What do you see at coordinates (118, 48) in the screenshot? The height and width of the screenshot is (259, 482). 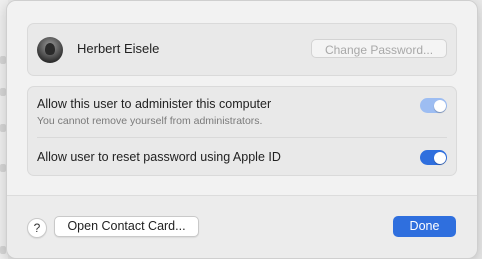 I see `user-name: Herbert Eisele` at bounding box center [118, 48].